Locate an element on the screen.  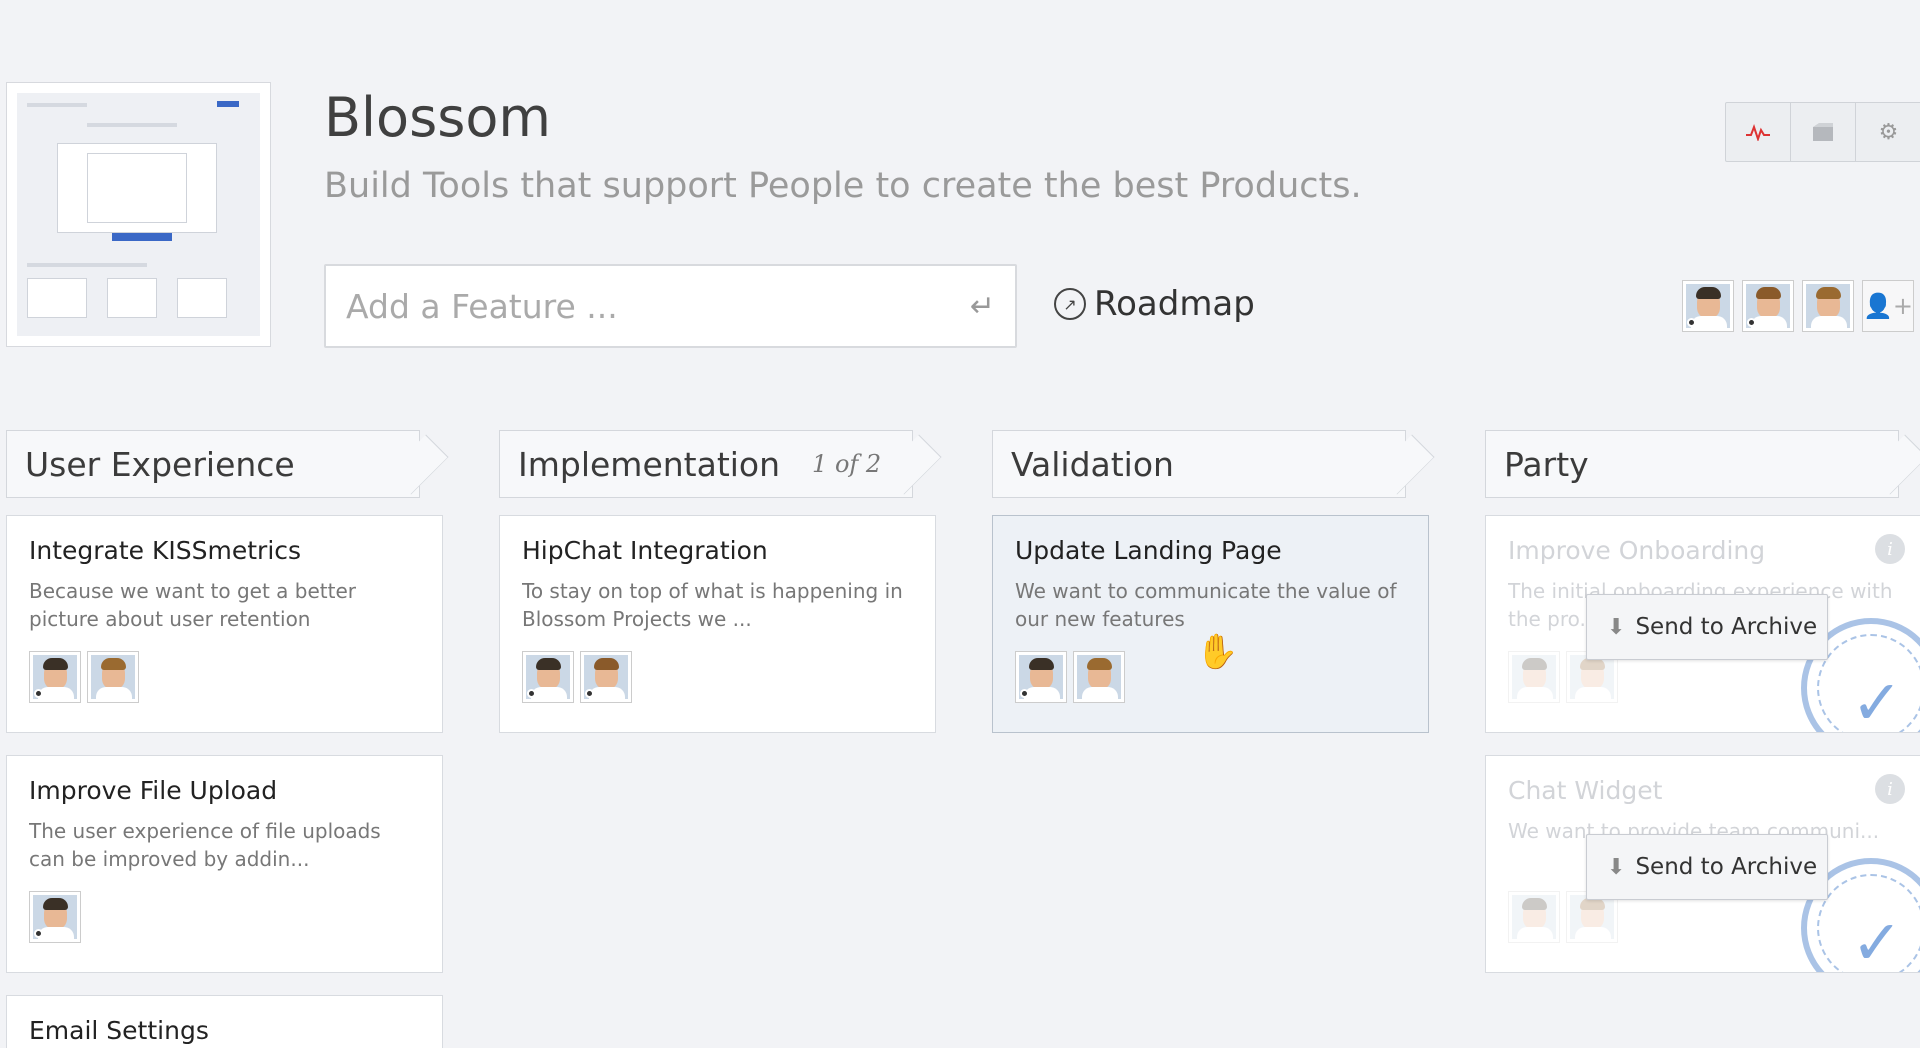
hand-cursor-icon: ✋ is located at coordinates (1217, 652).